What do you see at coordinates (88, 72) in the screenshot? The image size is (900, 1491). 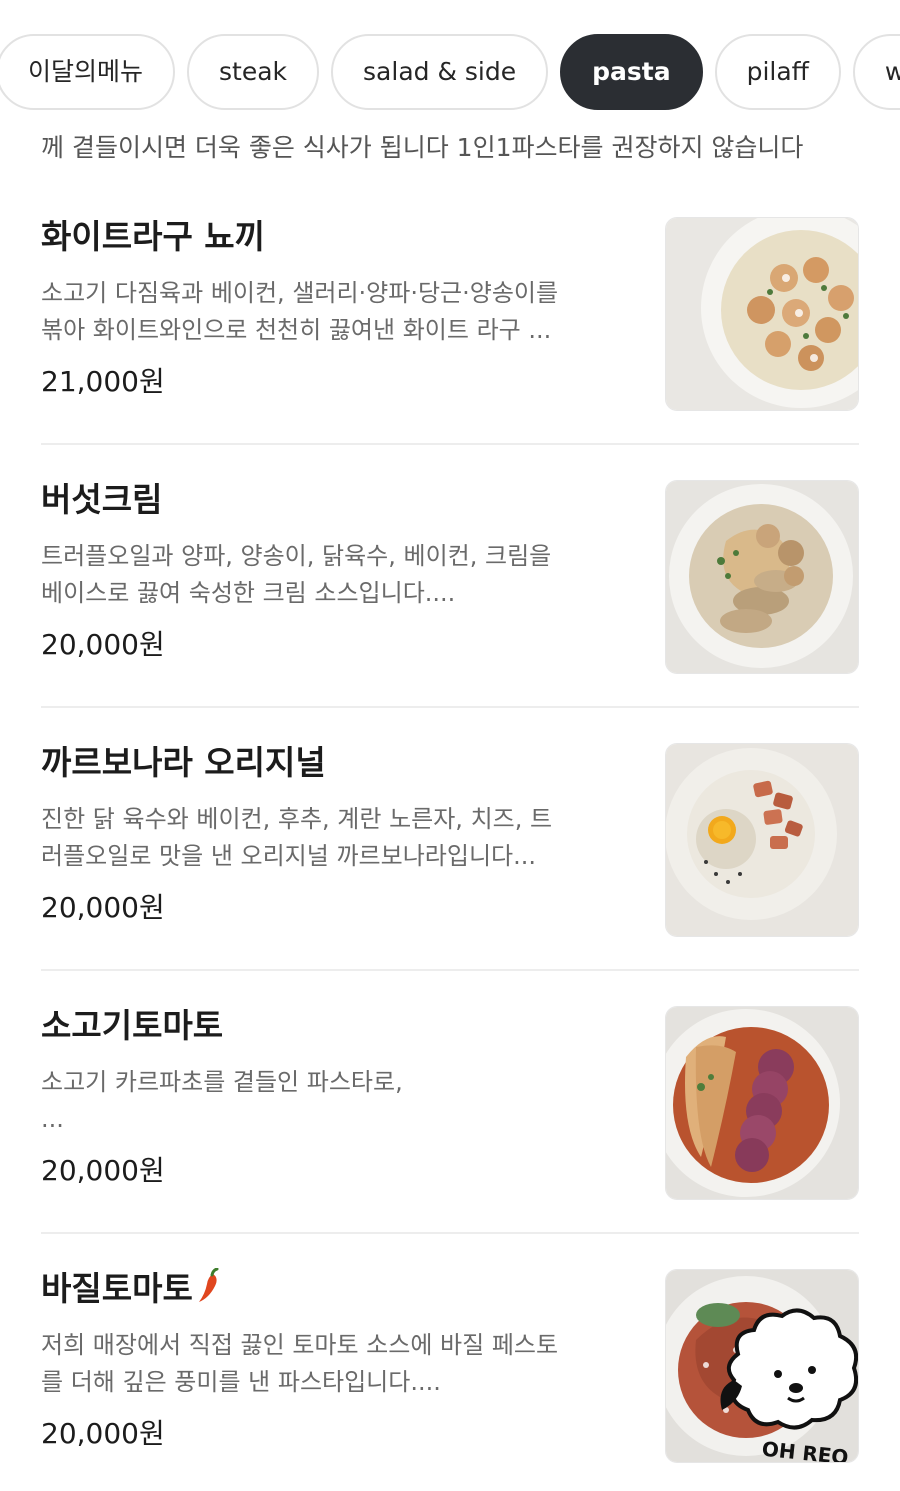 I see `tab-monthly-menu: 이달의메뉴` at bounding box center [88, 72].